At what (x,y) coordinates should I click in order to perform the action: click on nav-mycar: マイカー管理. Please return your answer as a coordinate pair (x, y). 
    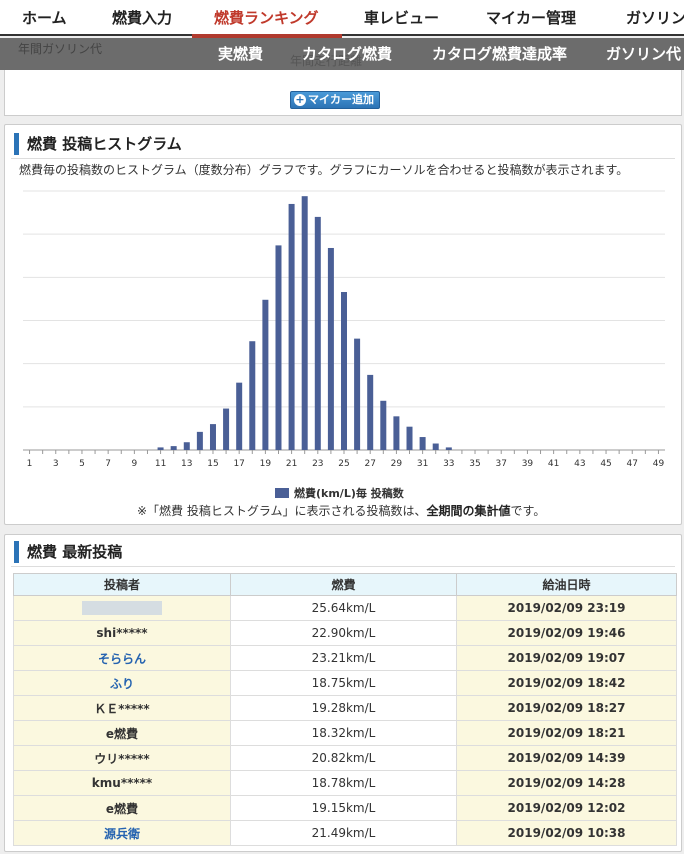
    Looking at the image, I should click on (531, 18).